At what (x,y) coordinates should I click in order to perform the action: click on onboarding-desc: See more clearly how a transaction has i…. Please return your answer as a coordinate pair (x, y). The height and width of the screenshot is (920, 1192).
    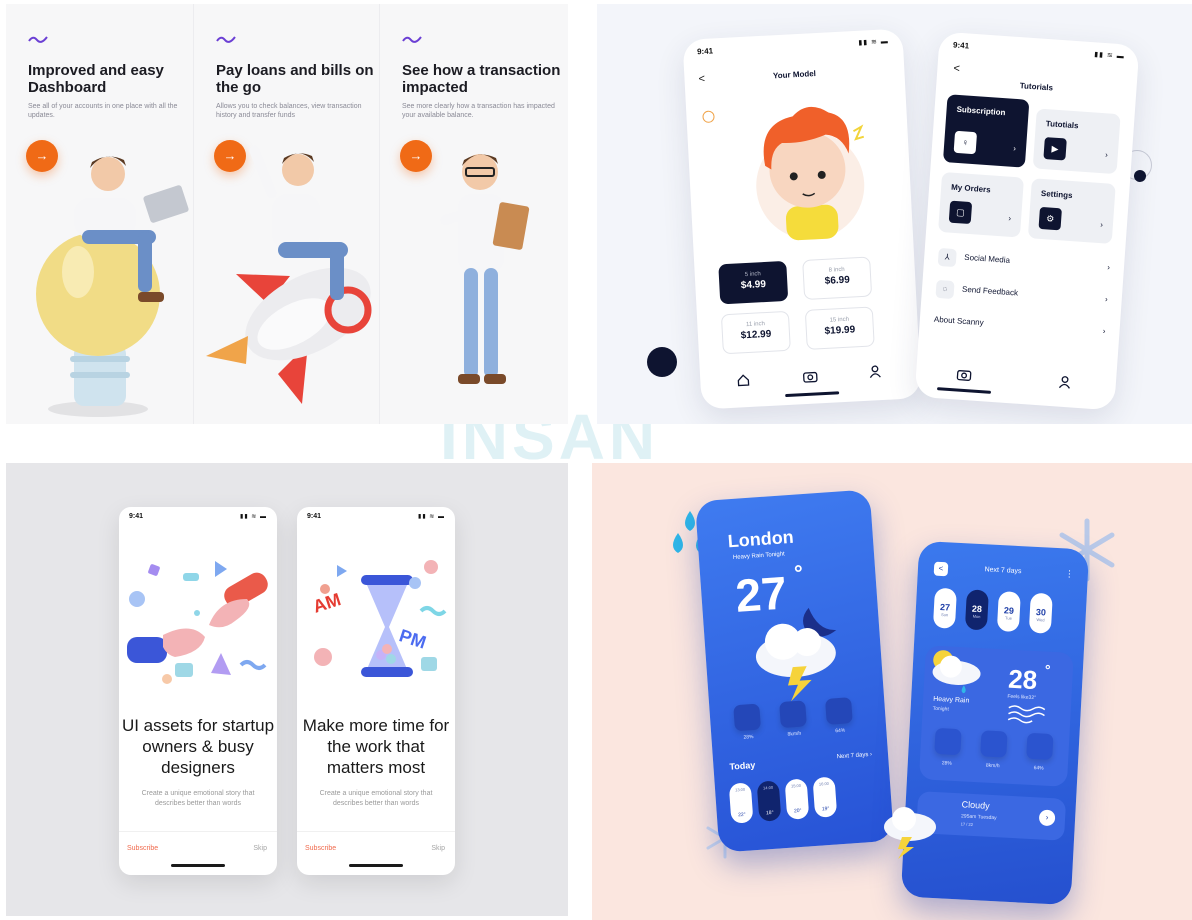
    Looking at the image, I should click on (478, 111).